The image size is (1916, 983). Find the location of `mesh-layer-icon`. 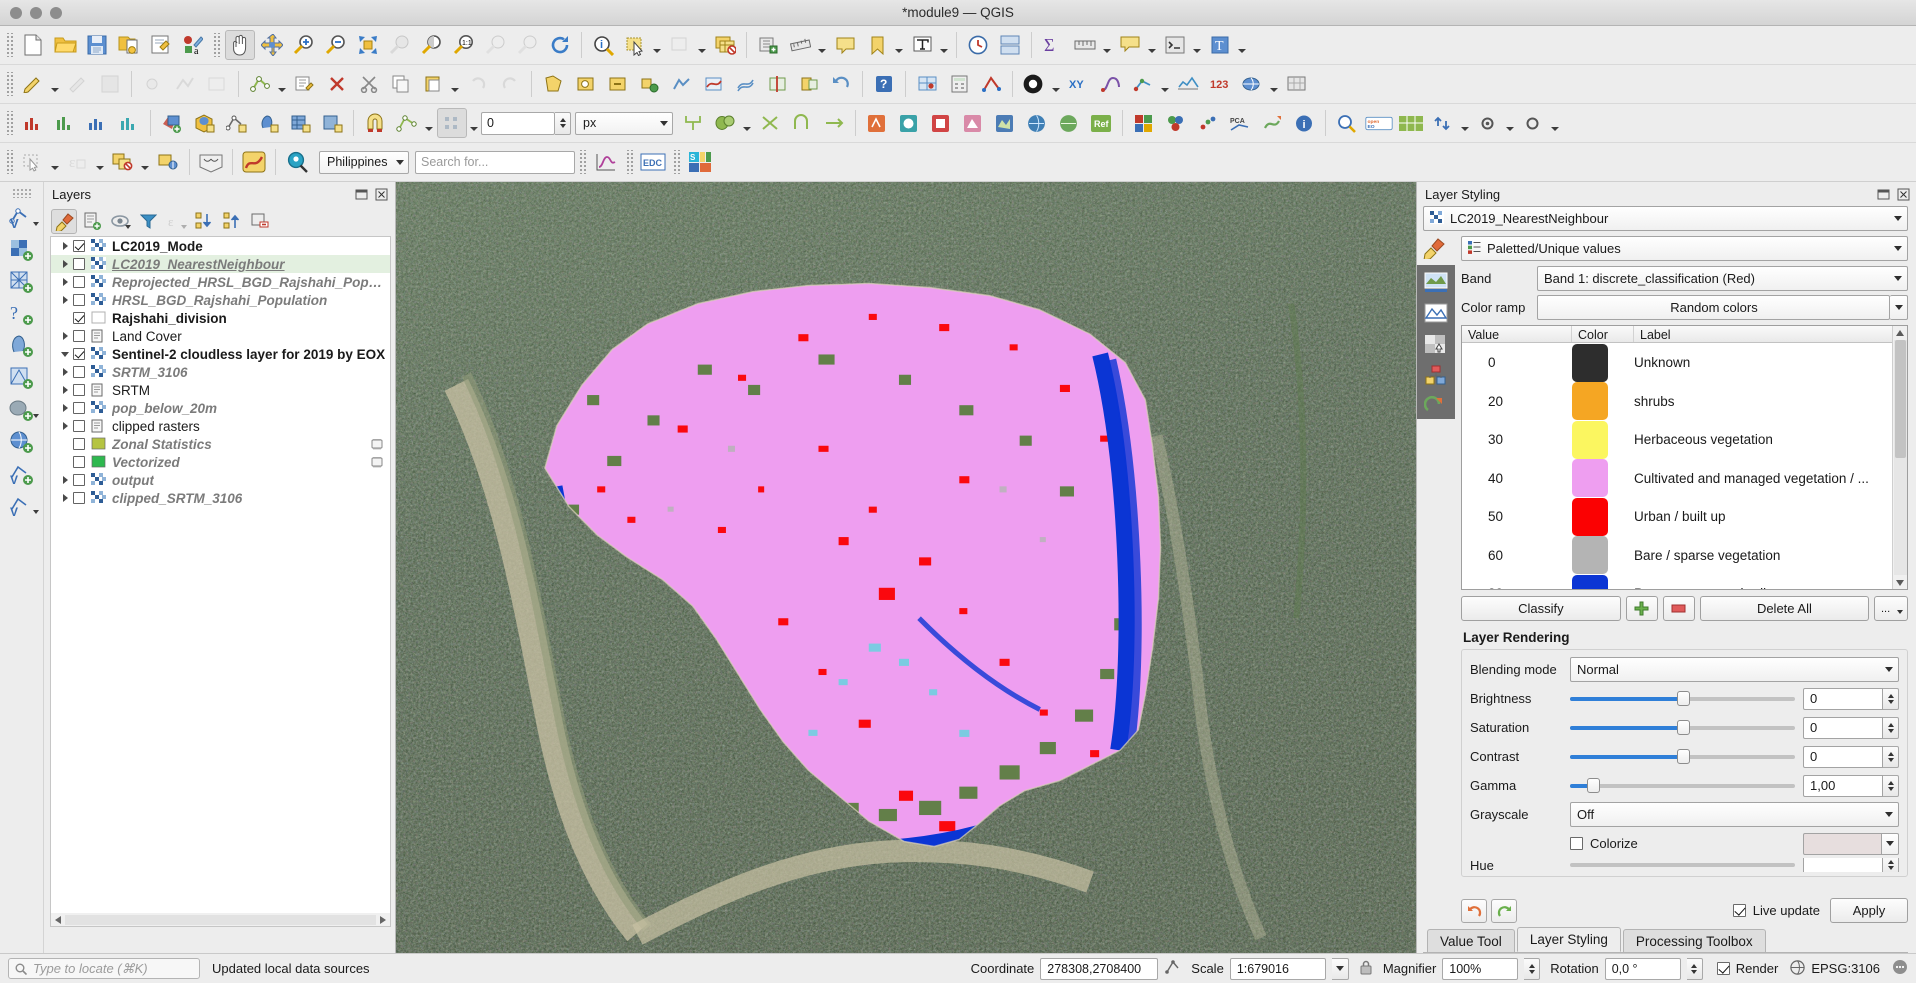

mesh-layer-icon is located at coordinates (1034, 84).